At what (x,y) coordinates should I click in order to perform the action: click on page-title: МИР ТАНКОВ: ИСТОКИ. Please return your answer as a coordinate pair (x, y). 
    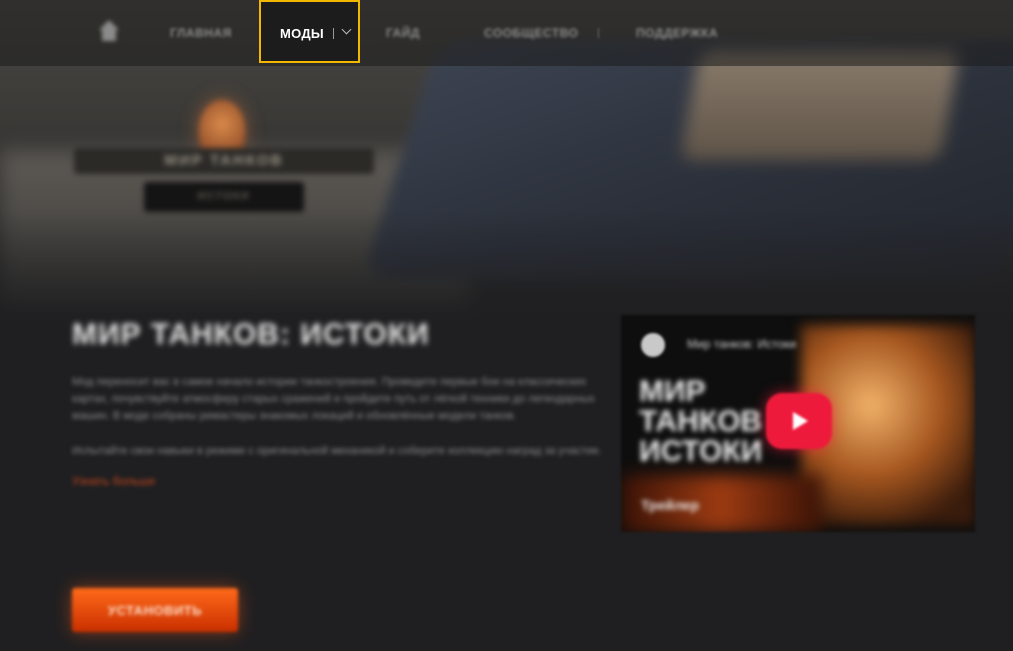
    Looking at the image, I should click on (251, 334).